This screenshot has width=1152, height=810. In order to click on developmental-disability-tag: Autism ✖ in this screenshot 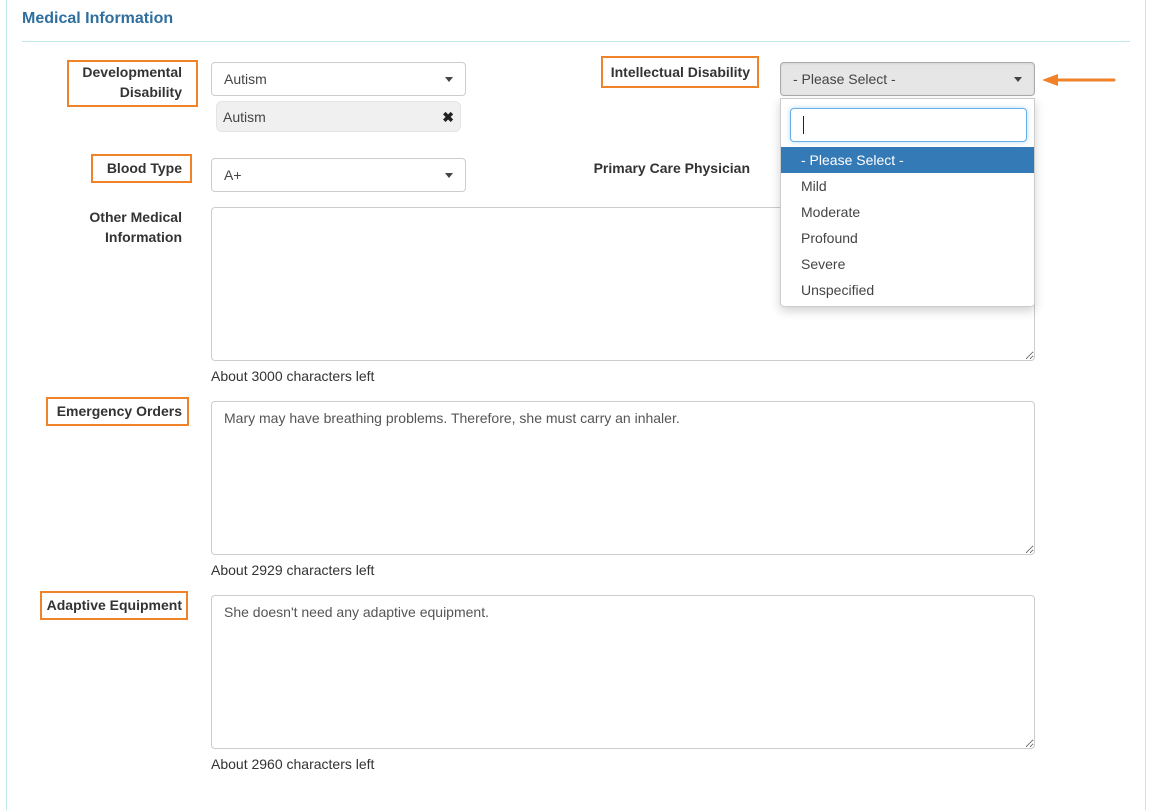, I will do `click(338, 116)`.